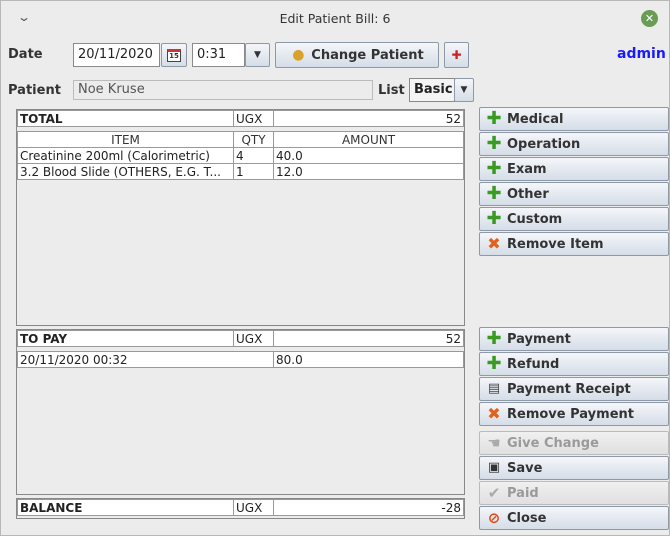 This screenshot has width=670, height=536. Describe the element at coordinates (539, 339) in the screenshot. I see `add-payment-label: Payment` at that location.